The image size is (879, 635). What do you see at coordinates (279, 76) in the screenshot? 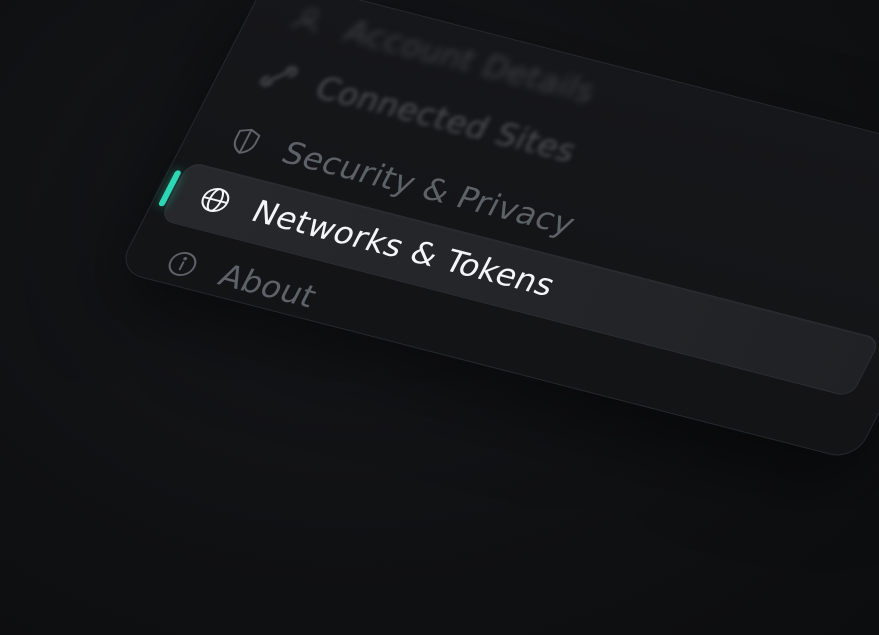
I see `link-icon` at bounding box center [279, 76].